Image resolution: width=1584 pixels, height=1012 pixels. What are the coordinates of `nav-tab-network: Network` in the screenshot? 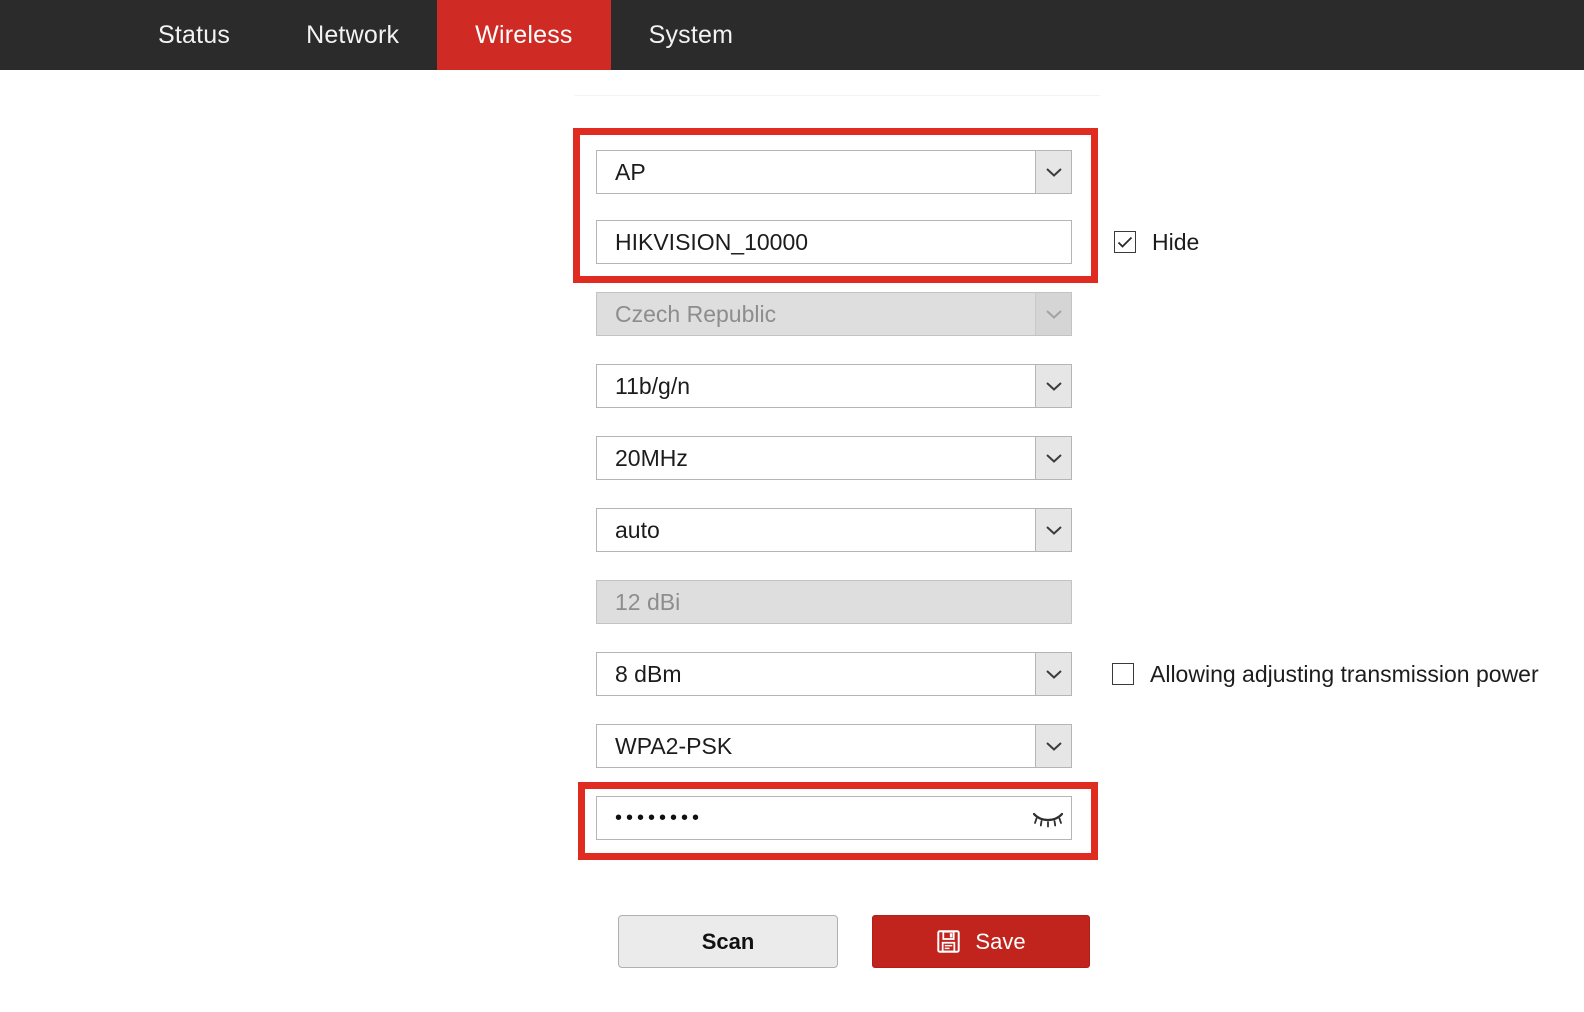 It's located at (352, 35).